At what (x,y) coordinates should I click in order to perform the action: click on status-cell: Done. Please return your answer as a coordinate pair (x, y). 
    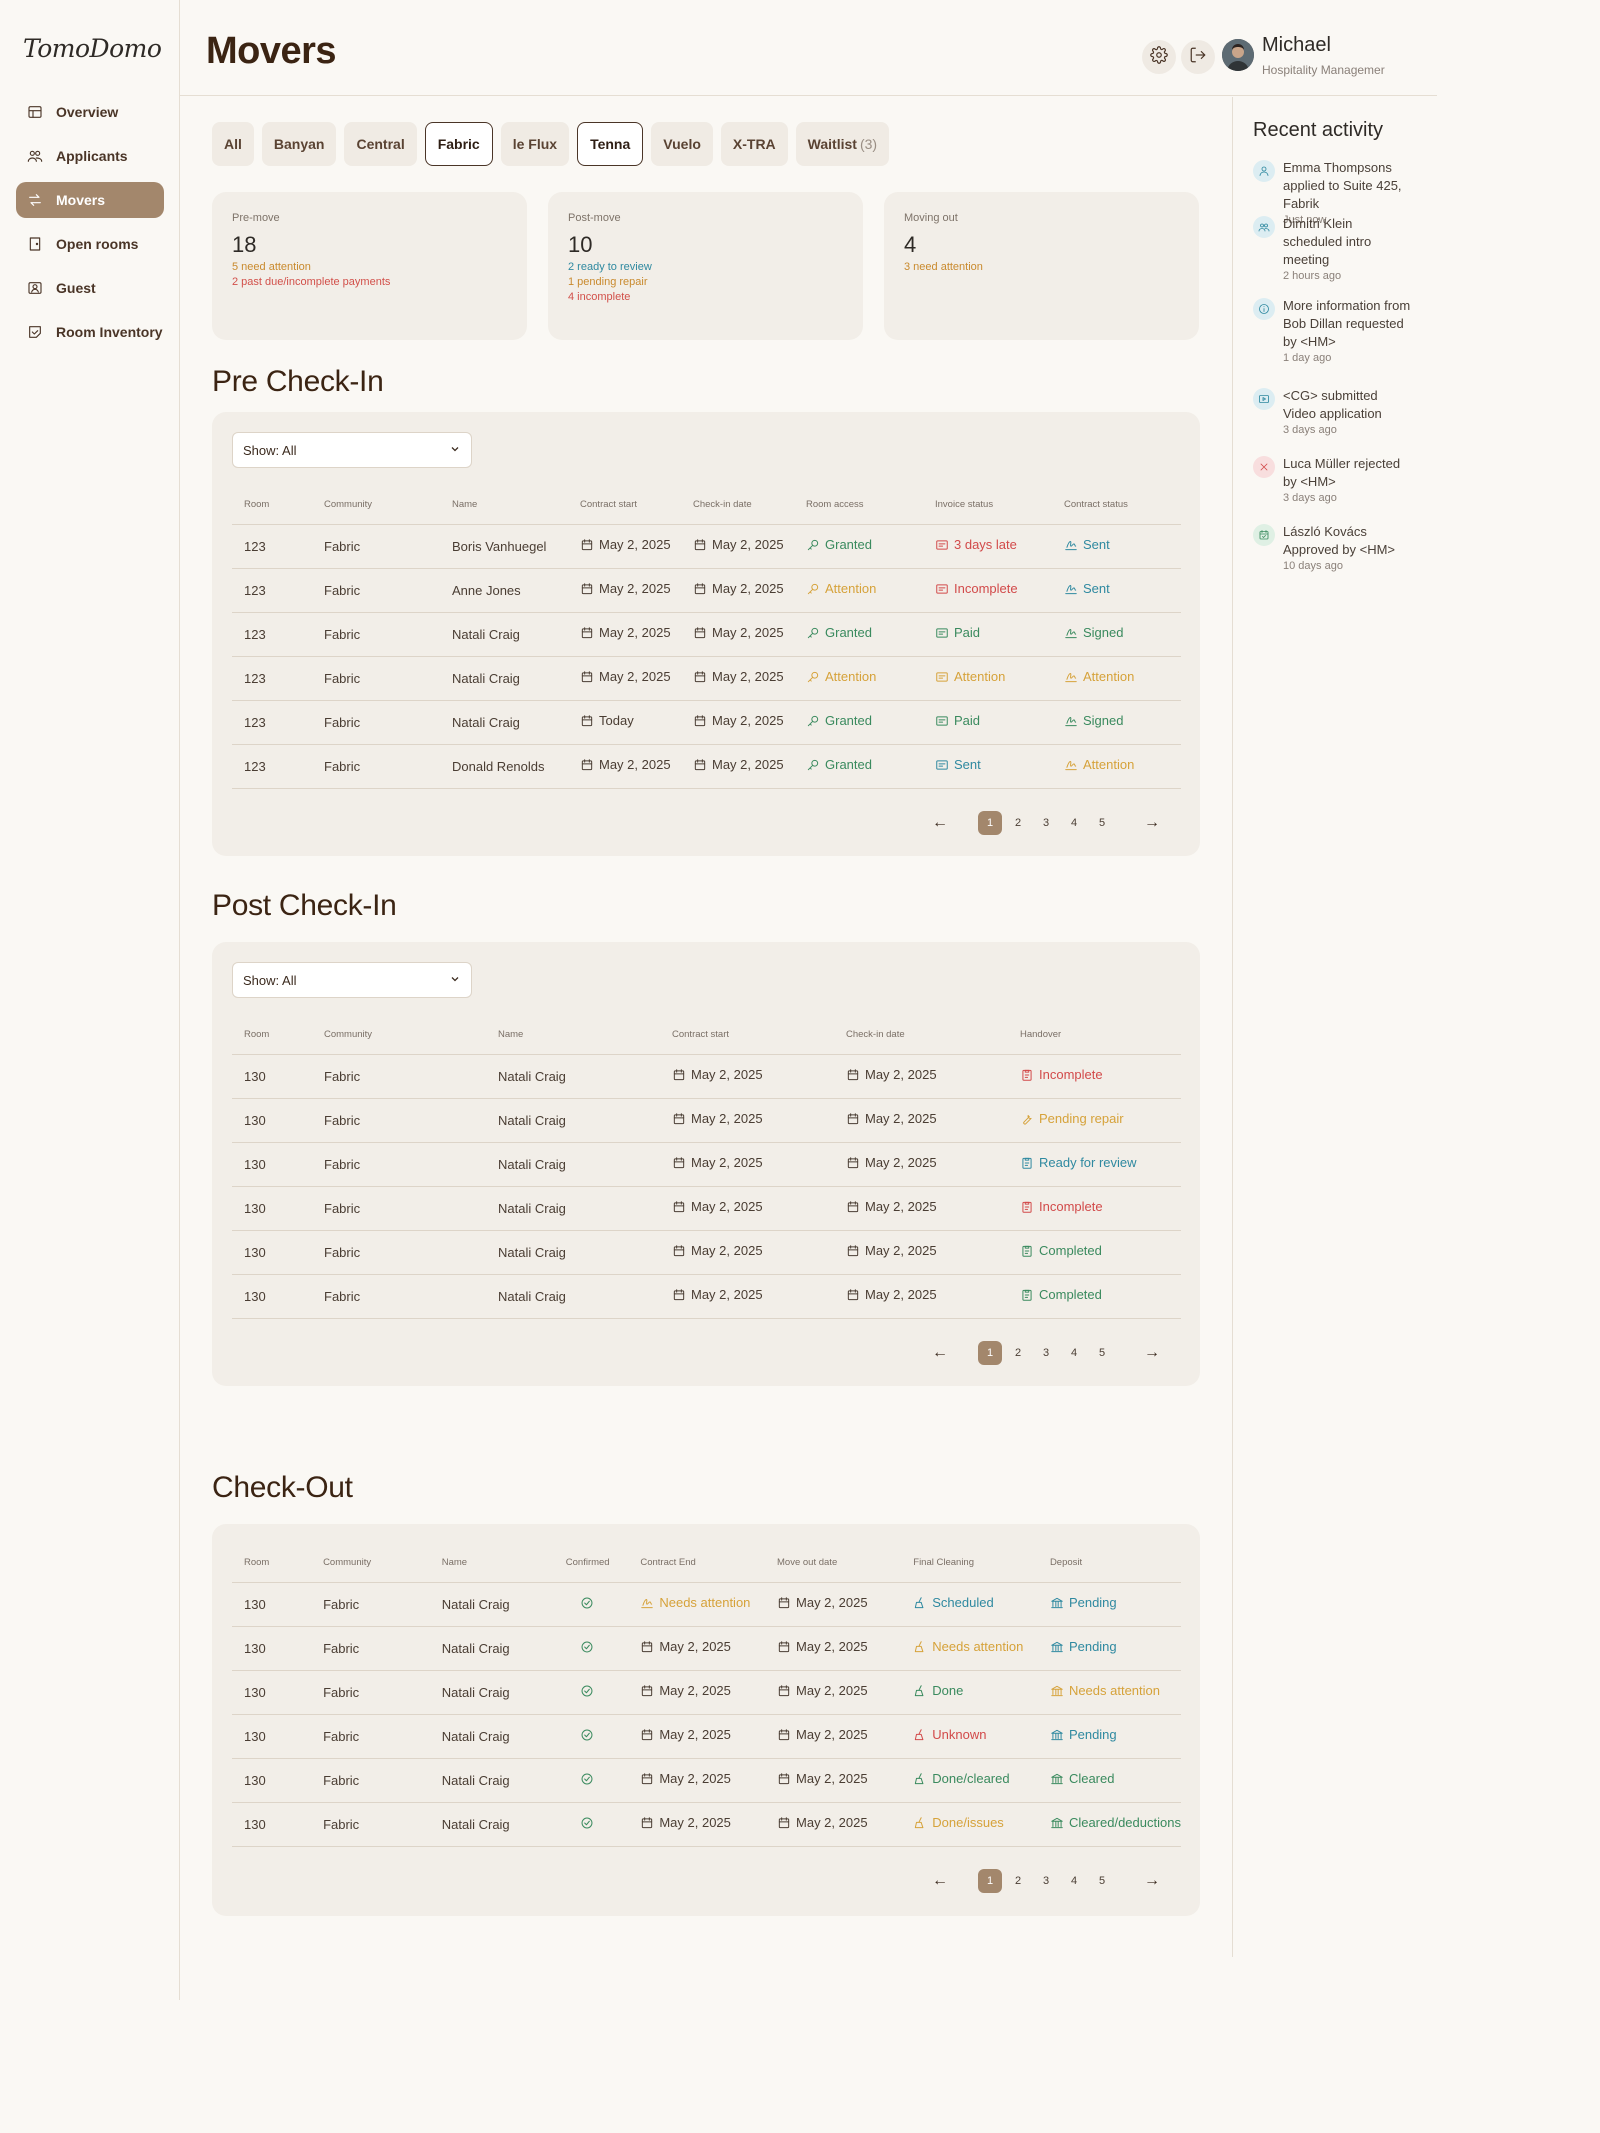
    Looking at the image, I should click on (938, 1690).